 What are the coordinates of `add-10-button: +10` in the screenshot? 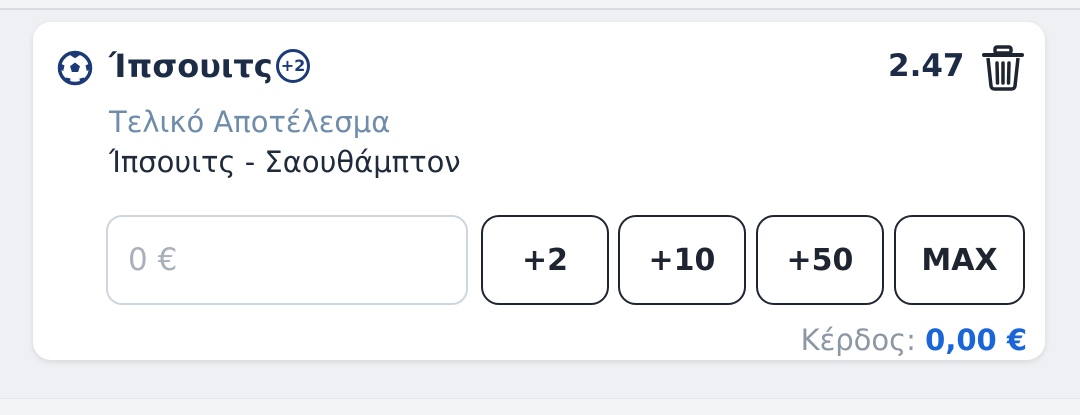 It's located at (682, 260).